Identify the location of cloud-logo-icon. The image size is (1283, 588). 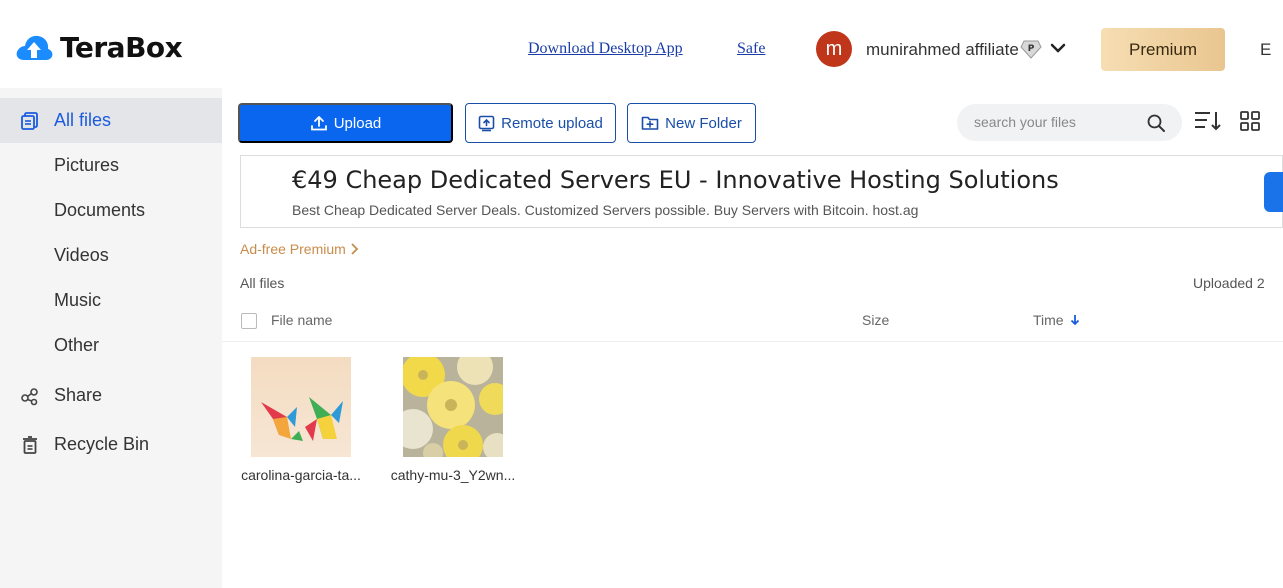
(34, 47).